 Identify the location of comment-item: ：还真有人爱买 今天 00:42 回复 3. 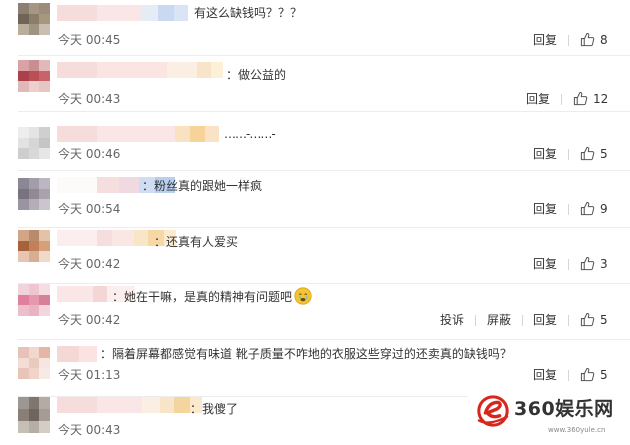
(315, 256).